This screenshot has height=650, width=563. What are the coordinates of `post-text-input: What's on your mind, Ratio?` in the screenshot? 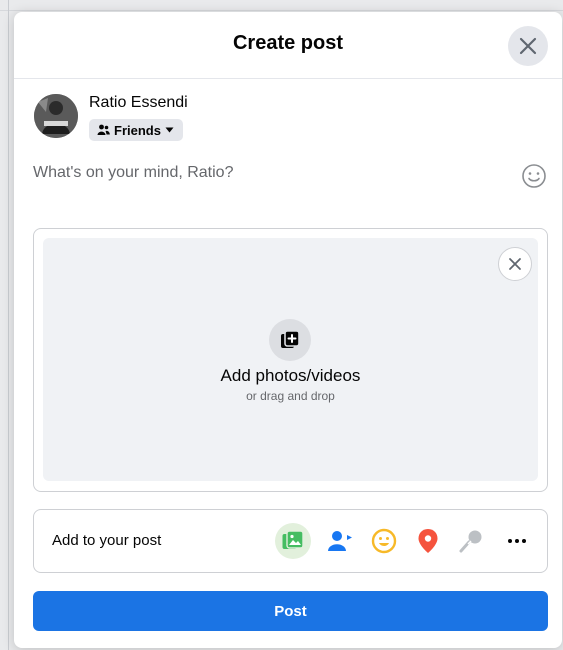 It's located at (133, 173).